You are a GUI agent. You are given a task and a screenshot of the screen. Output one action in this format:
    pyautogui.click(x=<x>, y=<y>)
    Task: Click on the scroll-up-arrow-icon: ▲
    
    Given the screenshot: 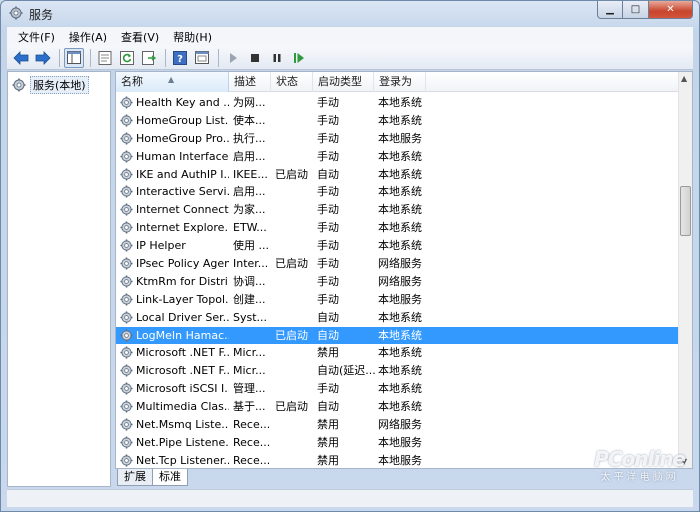 What is the action you would take?
    pyautogui.click(x=684, y=78)
    